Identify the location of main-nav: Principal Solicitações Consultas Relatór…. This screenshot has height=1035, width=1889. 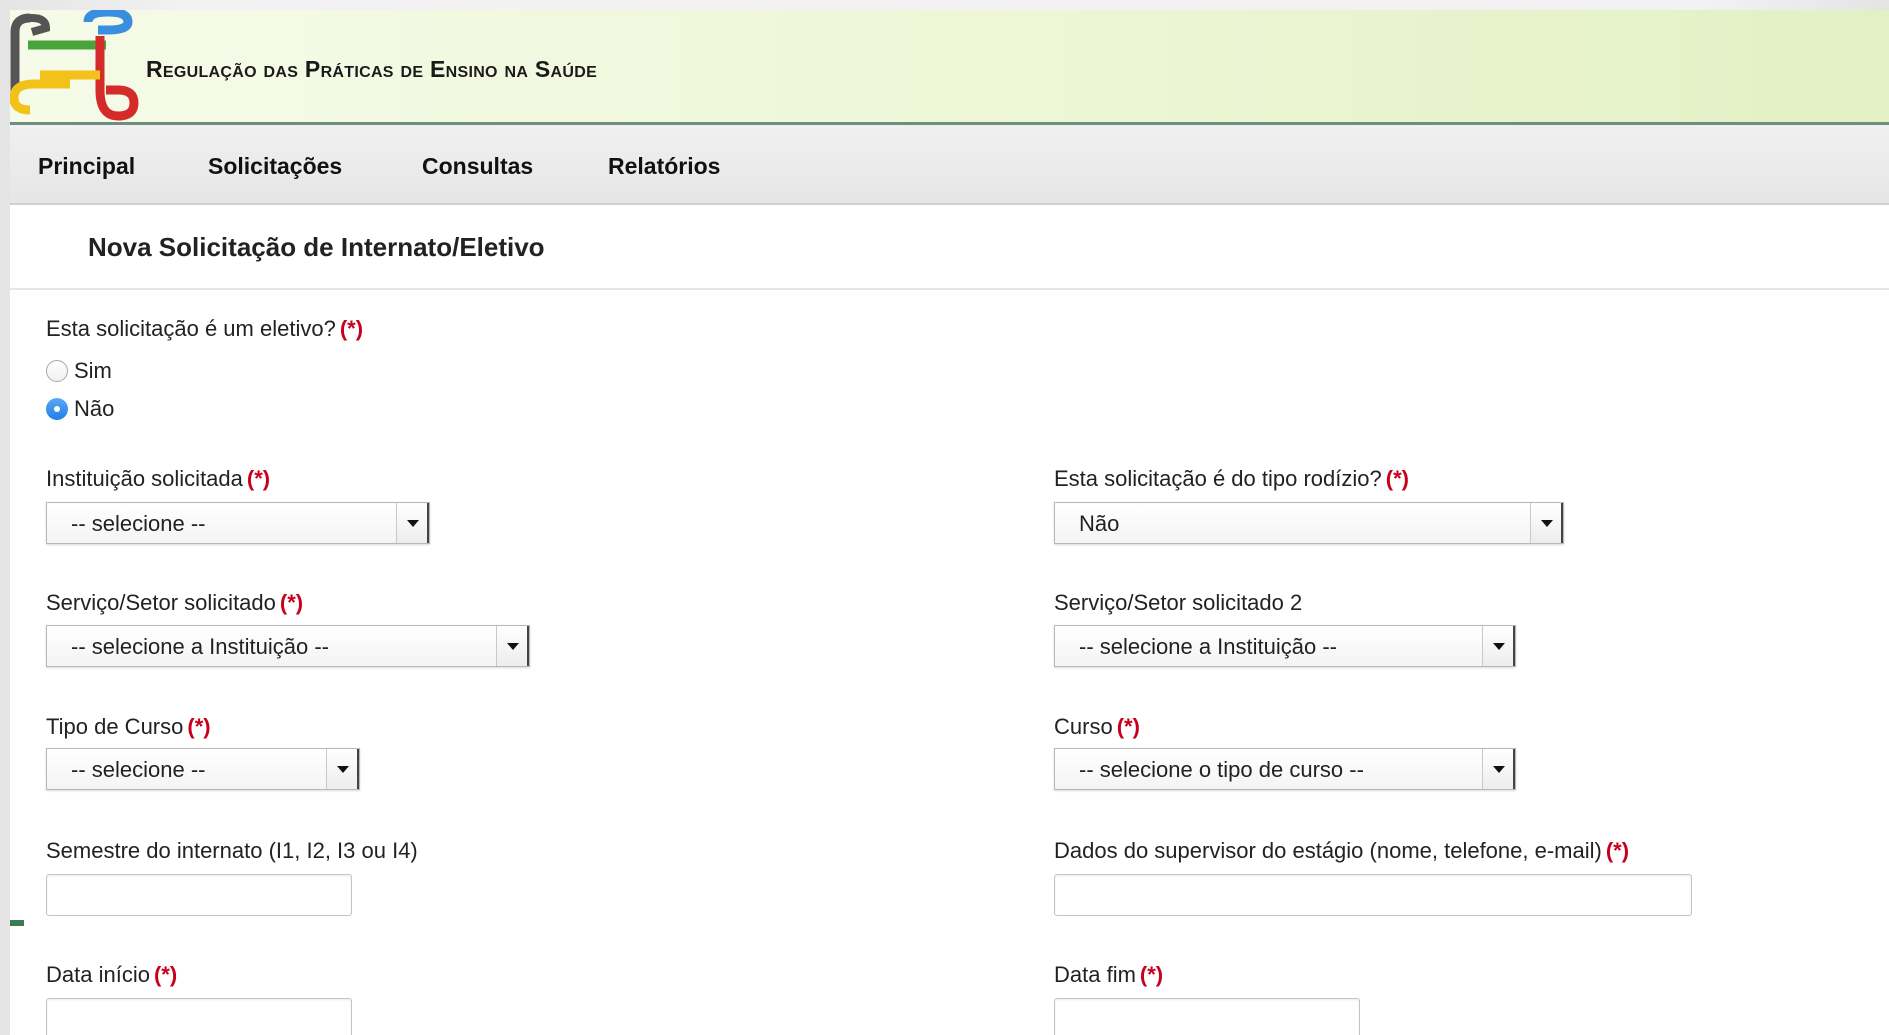
(949, 165).